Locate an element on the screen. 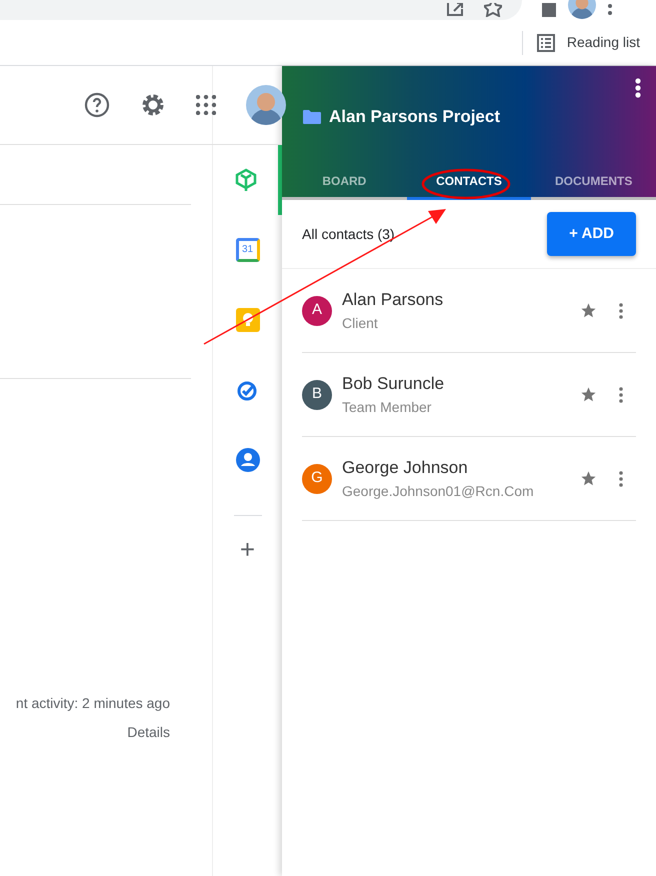 The height and width of the screenshot is (876, 656). star-outline-icon is located at coordinates (493, 10).